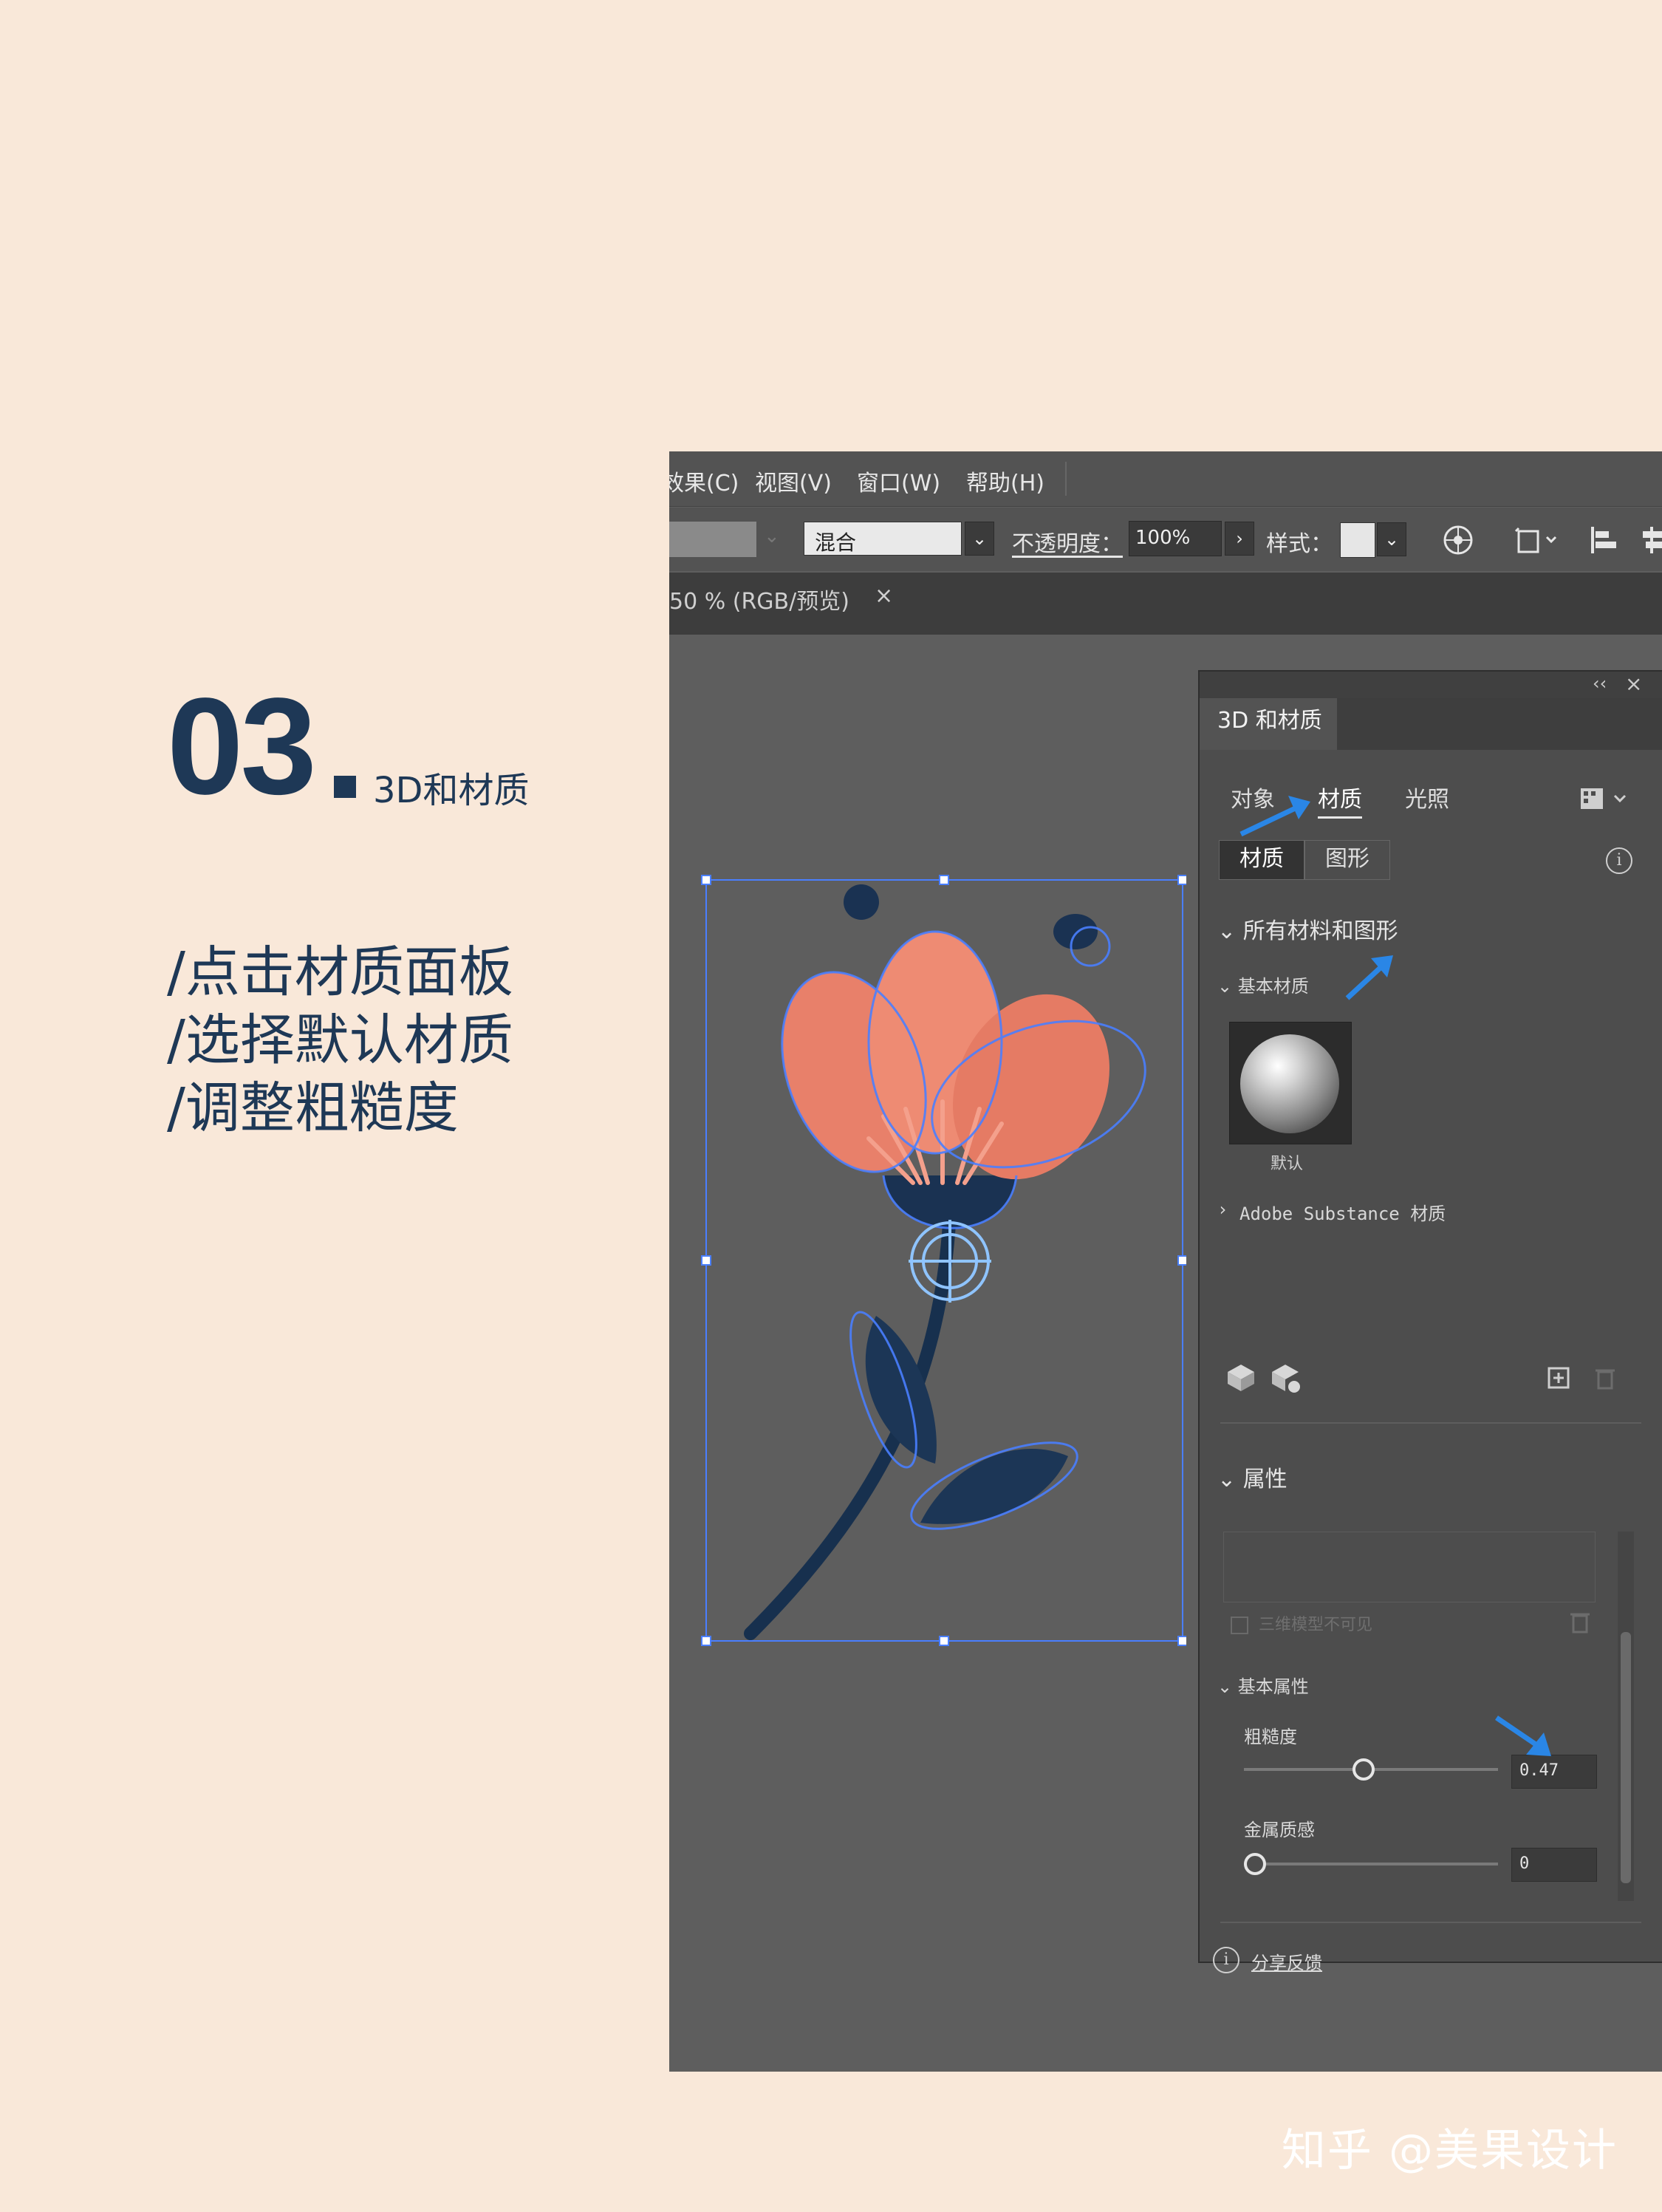 The height and width of the screenshot is (2212, 1662). I want to click on blend-mode-dropdown: ⌄, so click(979, 539).